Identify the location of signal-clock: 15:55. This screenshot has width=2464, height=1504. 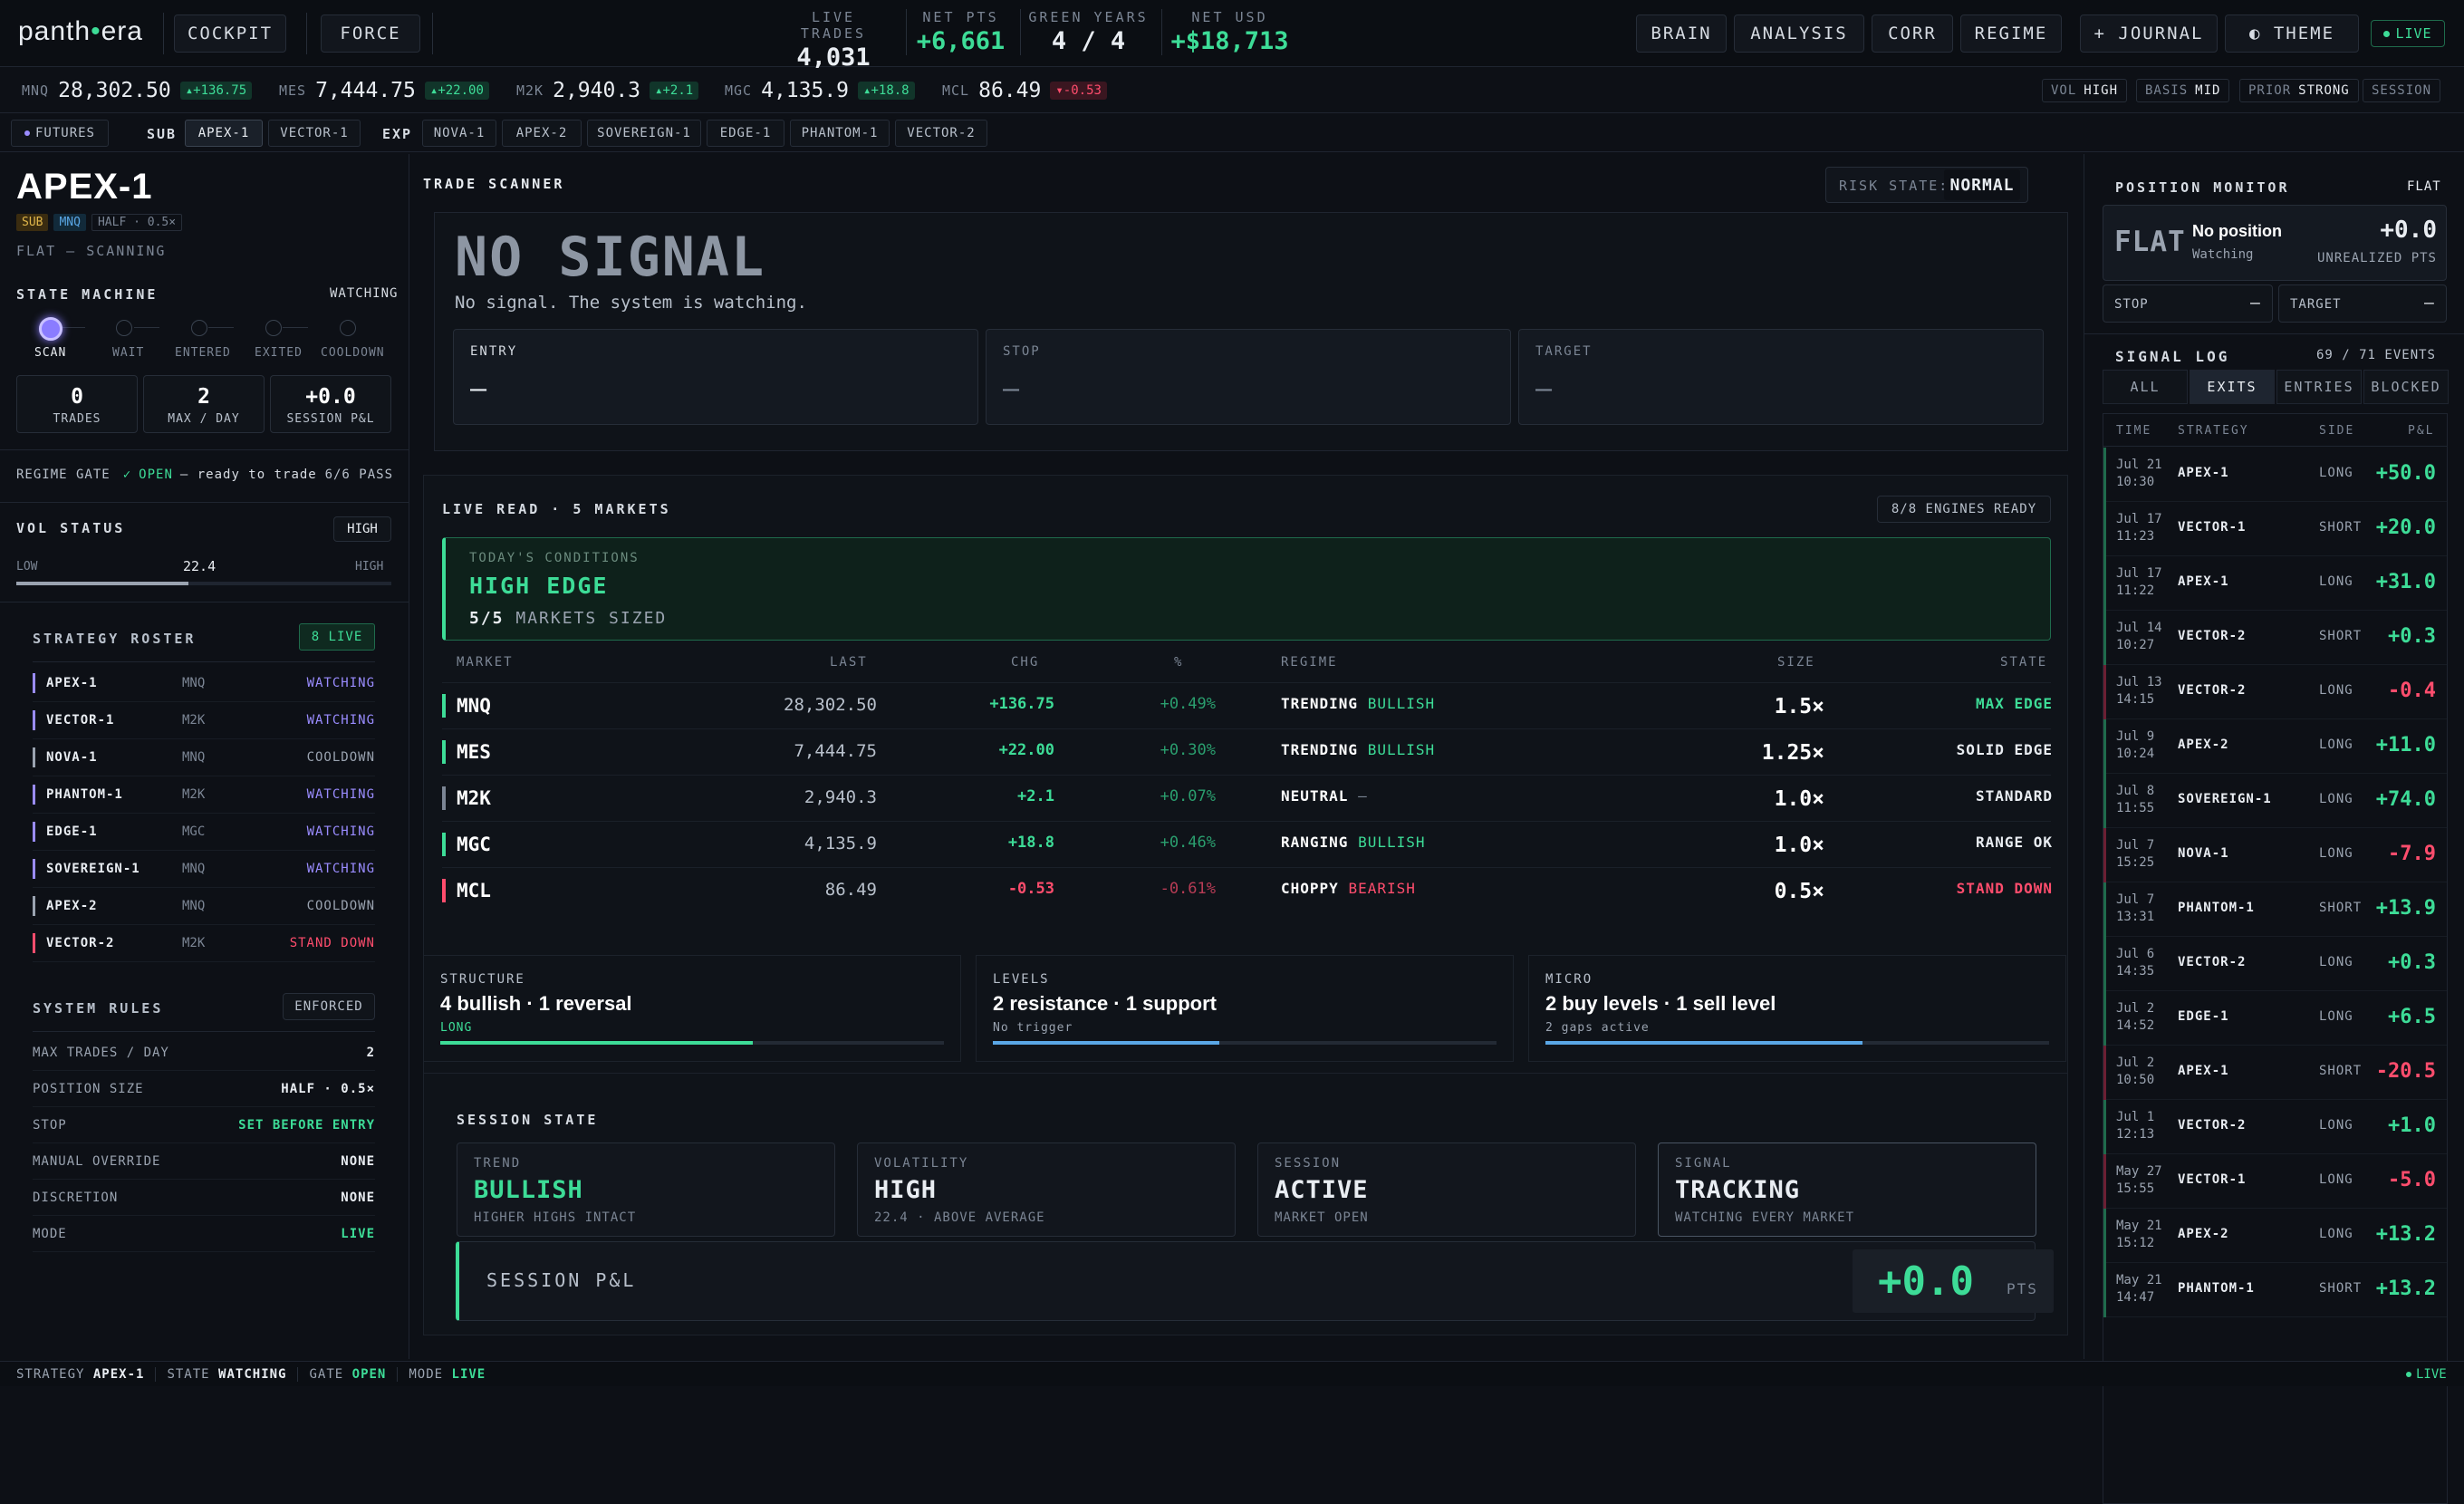
(2135, 1188).